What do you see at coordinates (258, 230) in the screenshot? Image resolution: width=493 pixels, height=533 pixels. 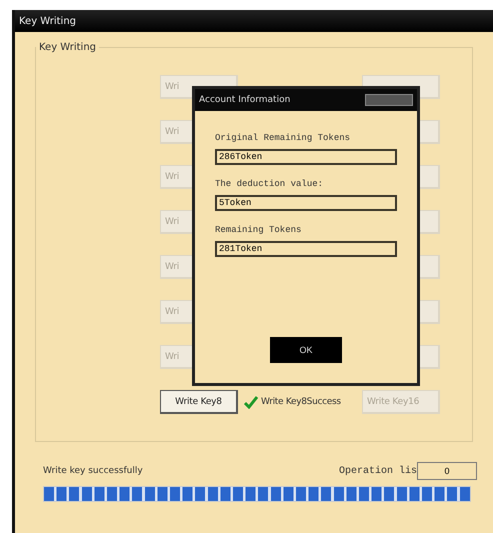 I see `field-label: Remaining Tokens` at bounding box center [258, 230].